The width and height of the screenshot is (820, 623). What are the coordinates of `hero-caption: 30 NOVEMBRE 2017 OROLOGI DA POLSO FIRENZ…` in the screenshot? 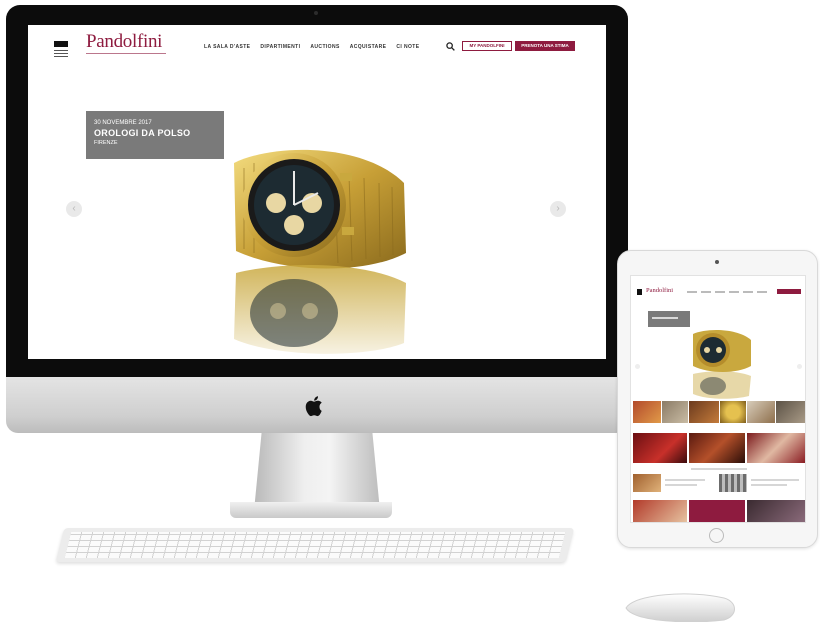 It's located at (155, 135).